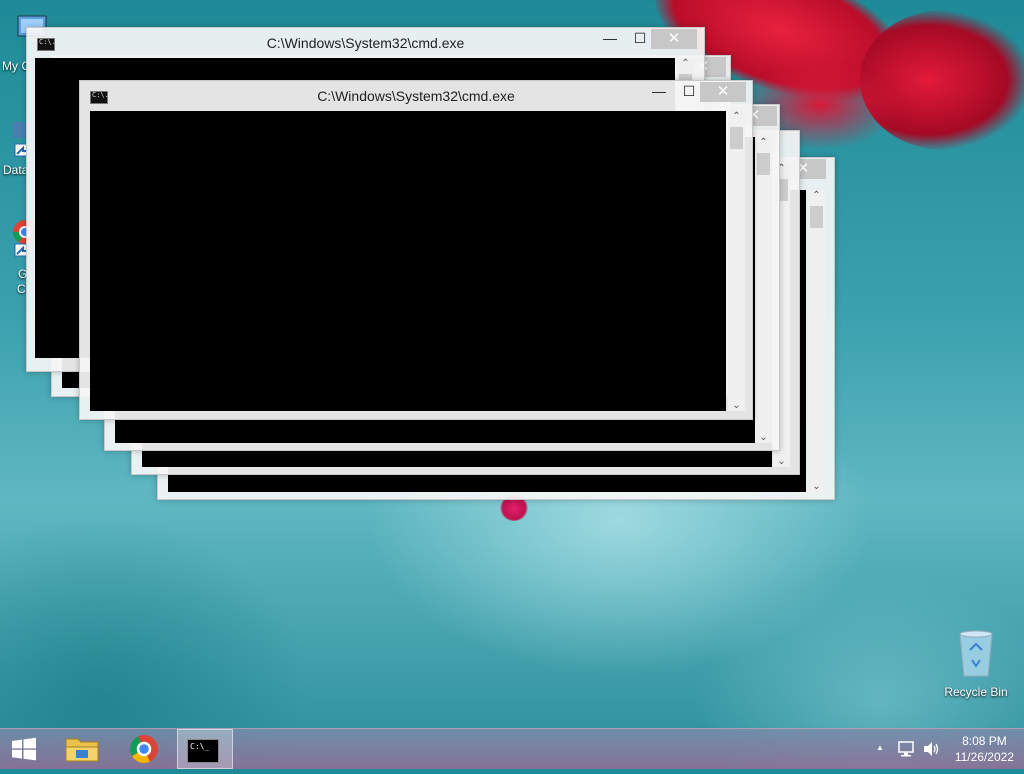  I want to click on clock-time: 8:08 PM, so click(984, 741).